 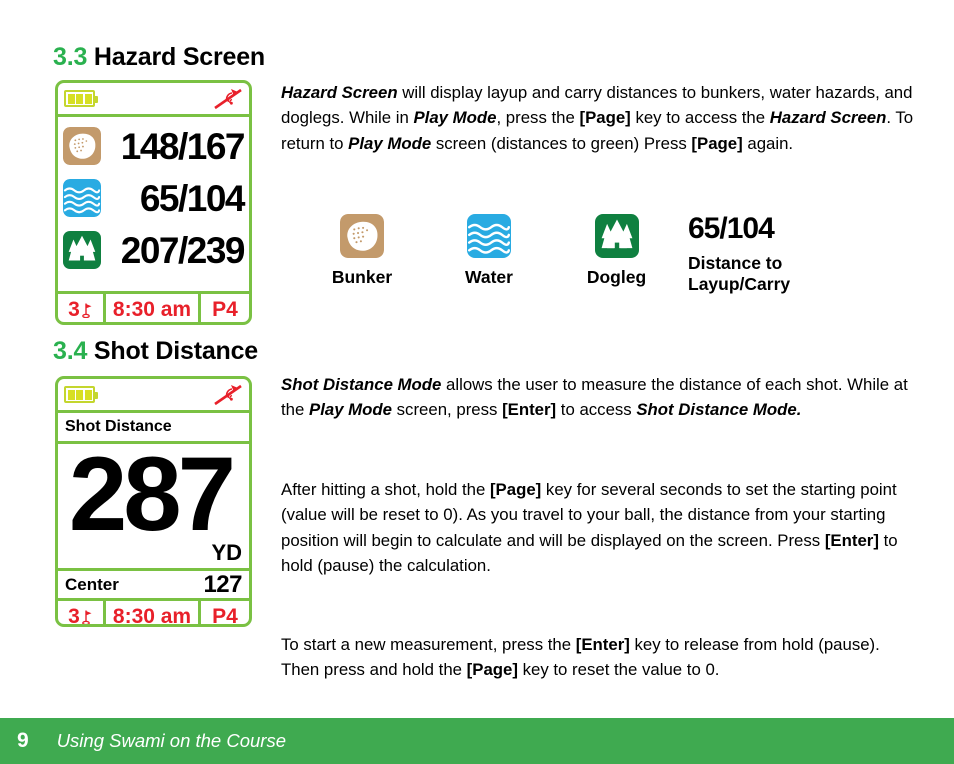 What do you see at coordinates (731, 228) in the screenshot?
I see `legend-distance-value: 65/104` at bounding box center [731, 228].